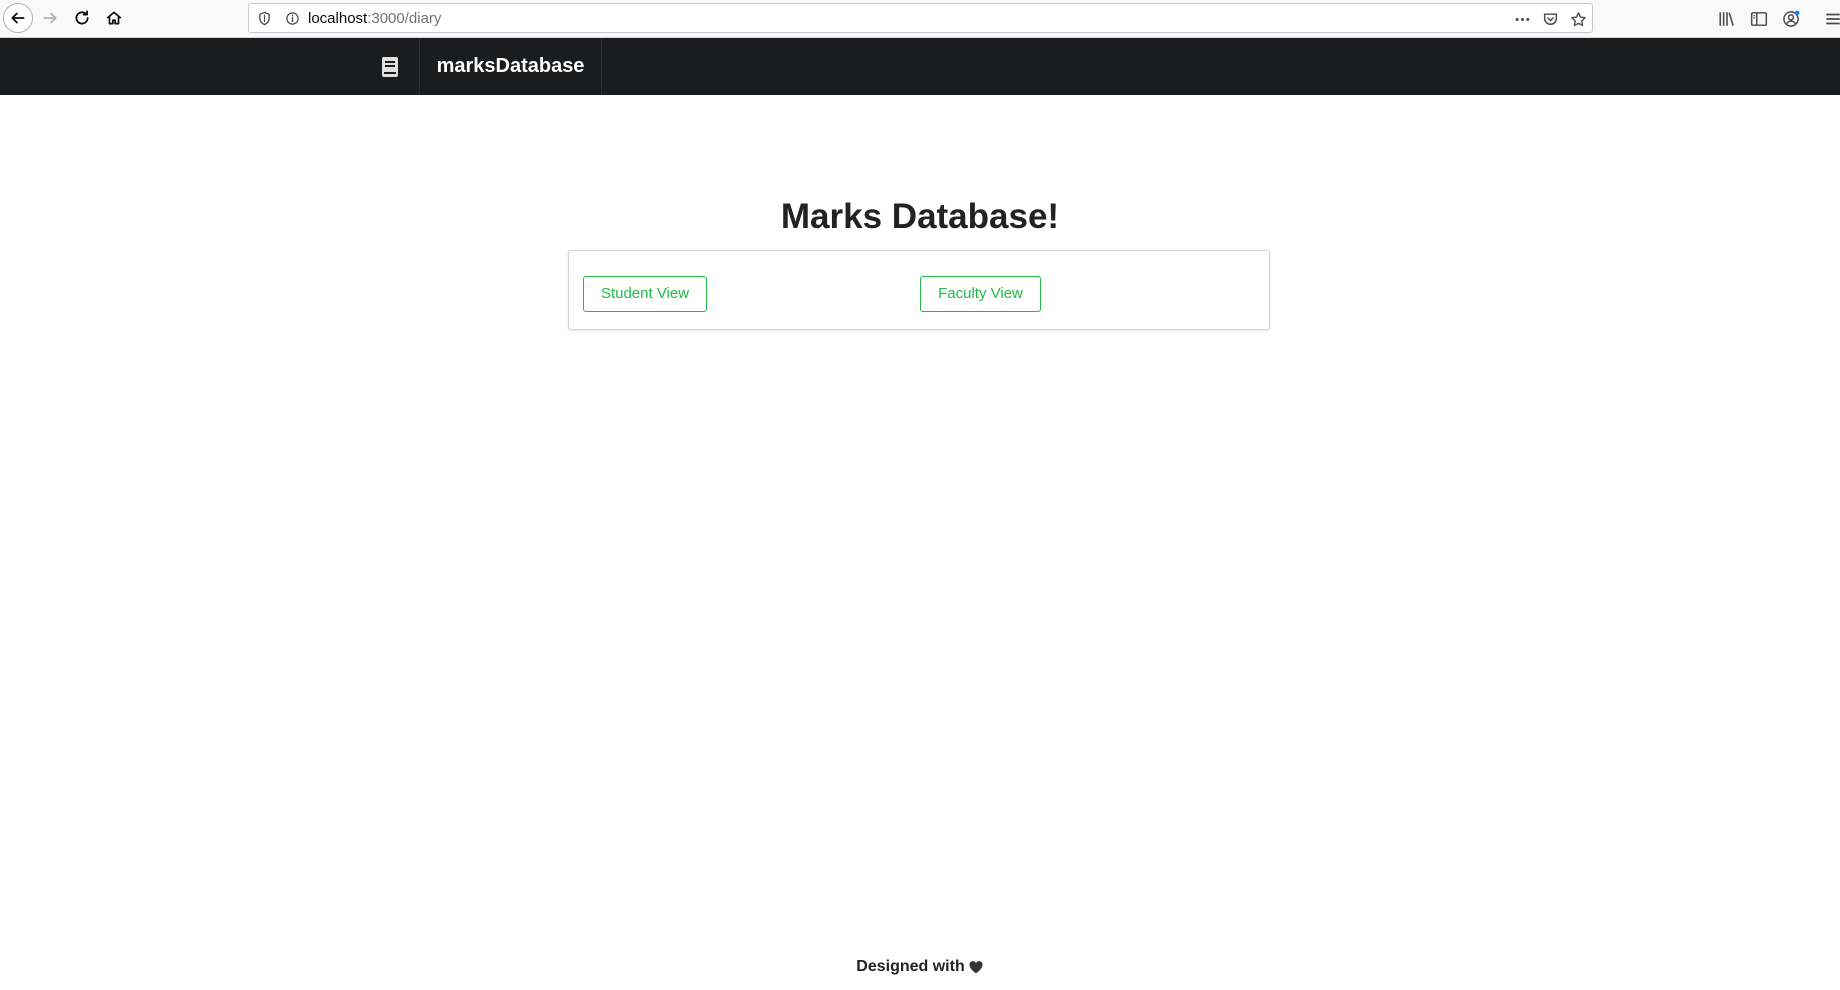 This screenshot has width=1840, height=990. Describe the element at coordinates (511, 66) in the screenshot. I see `nav-brand-link: marksDatabase` at that location.